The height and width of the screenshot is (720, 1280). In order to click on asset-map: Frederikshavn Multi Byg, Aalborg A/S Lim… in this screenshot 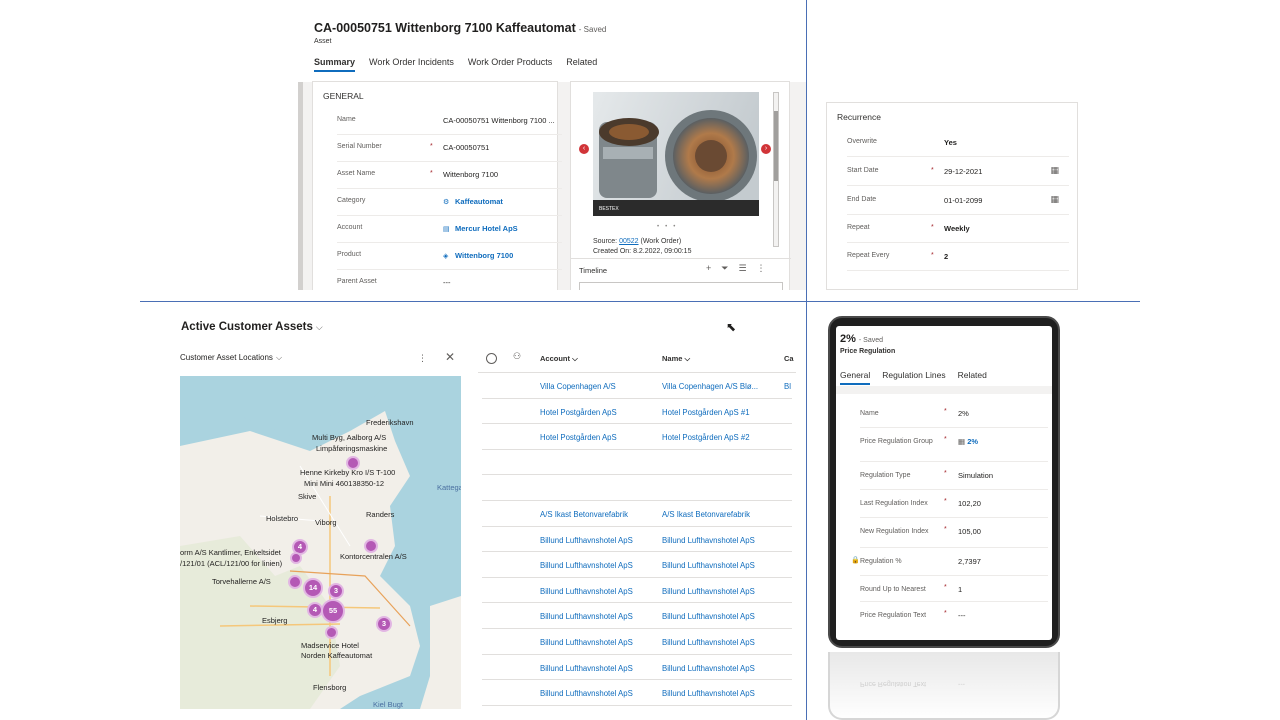, I will do `click(320, 542)`.